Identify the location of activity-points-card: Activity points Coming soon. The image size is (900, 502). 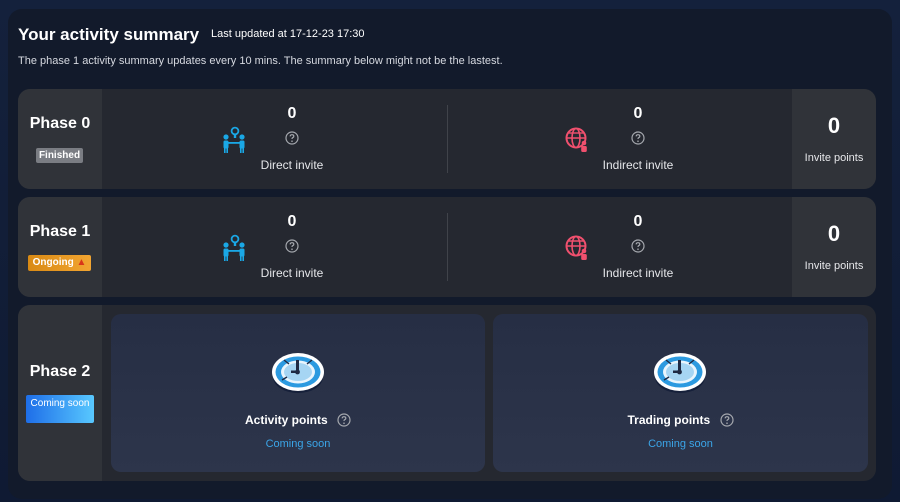
(298, 393).